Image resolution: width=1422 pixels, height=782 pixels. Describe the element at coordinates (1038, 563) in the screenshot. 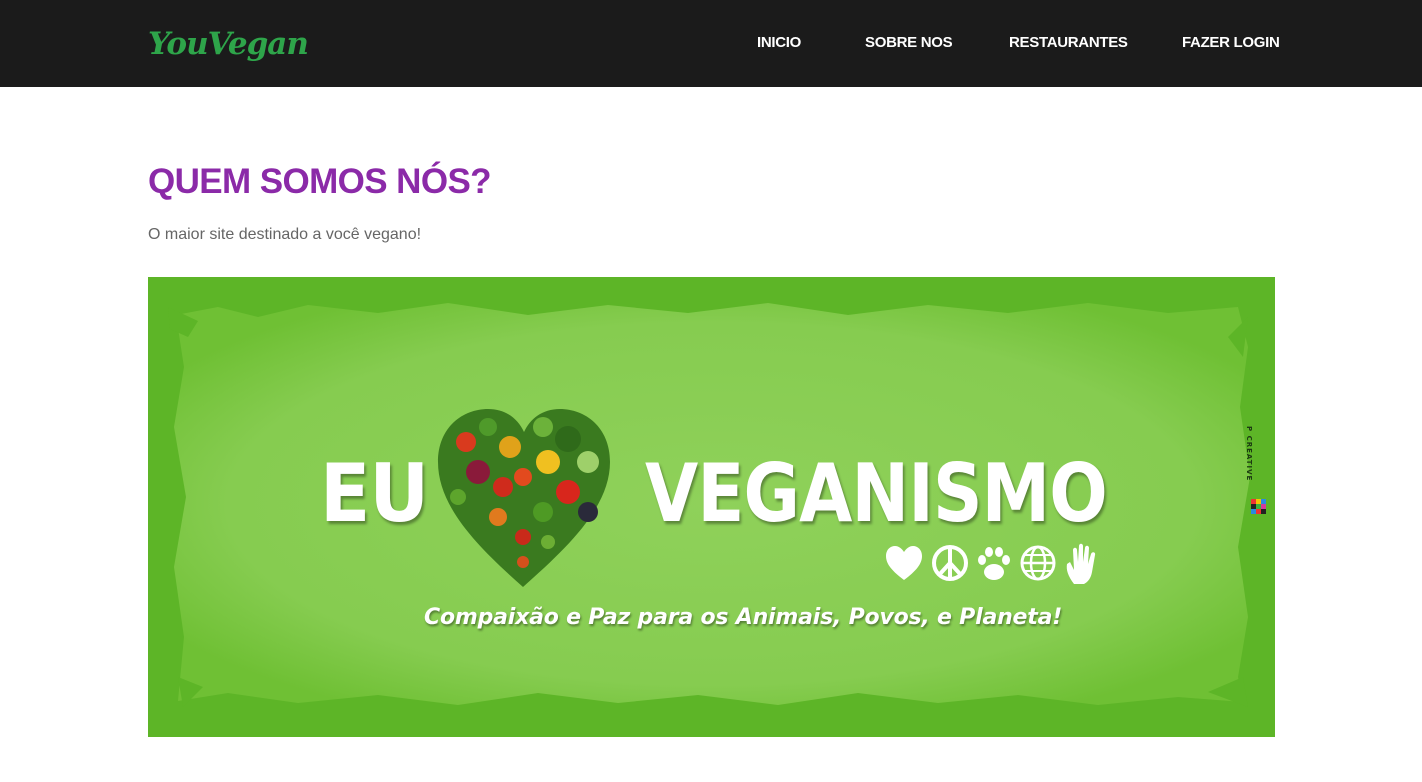

I see `globe-icon` at that location.